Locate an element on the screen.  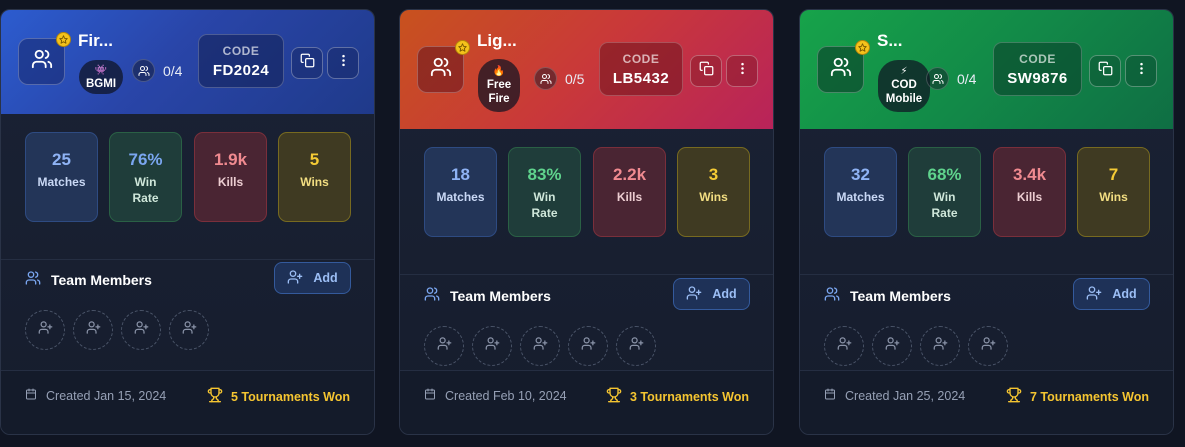
created-text: Created Jan 15, 2024 is located at coordinates (106, 395).